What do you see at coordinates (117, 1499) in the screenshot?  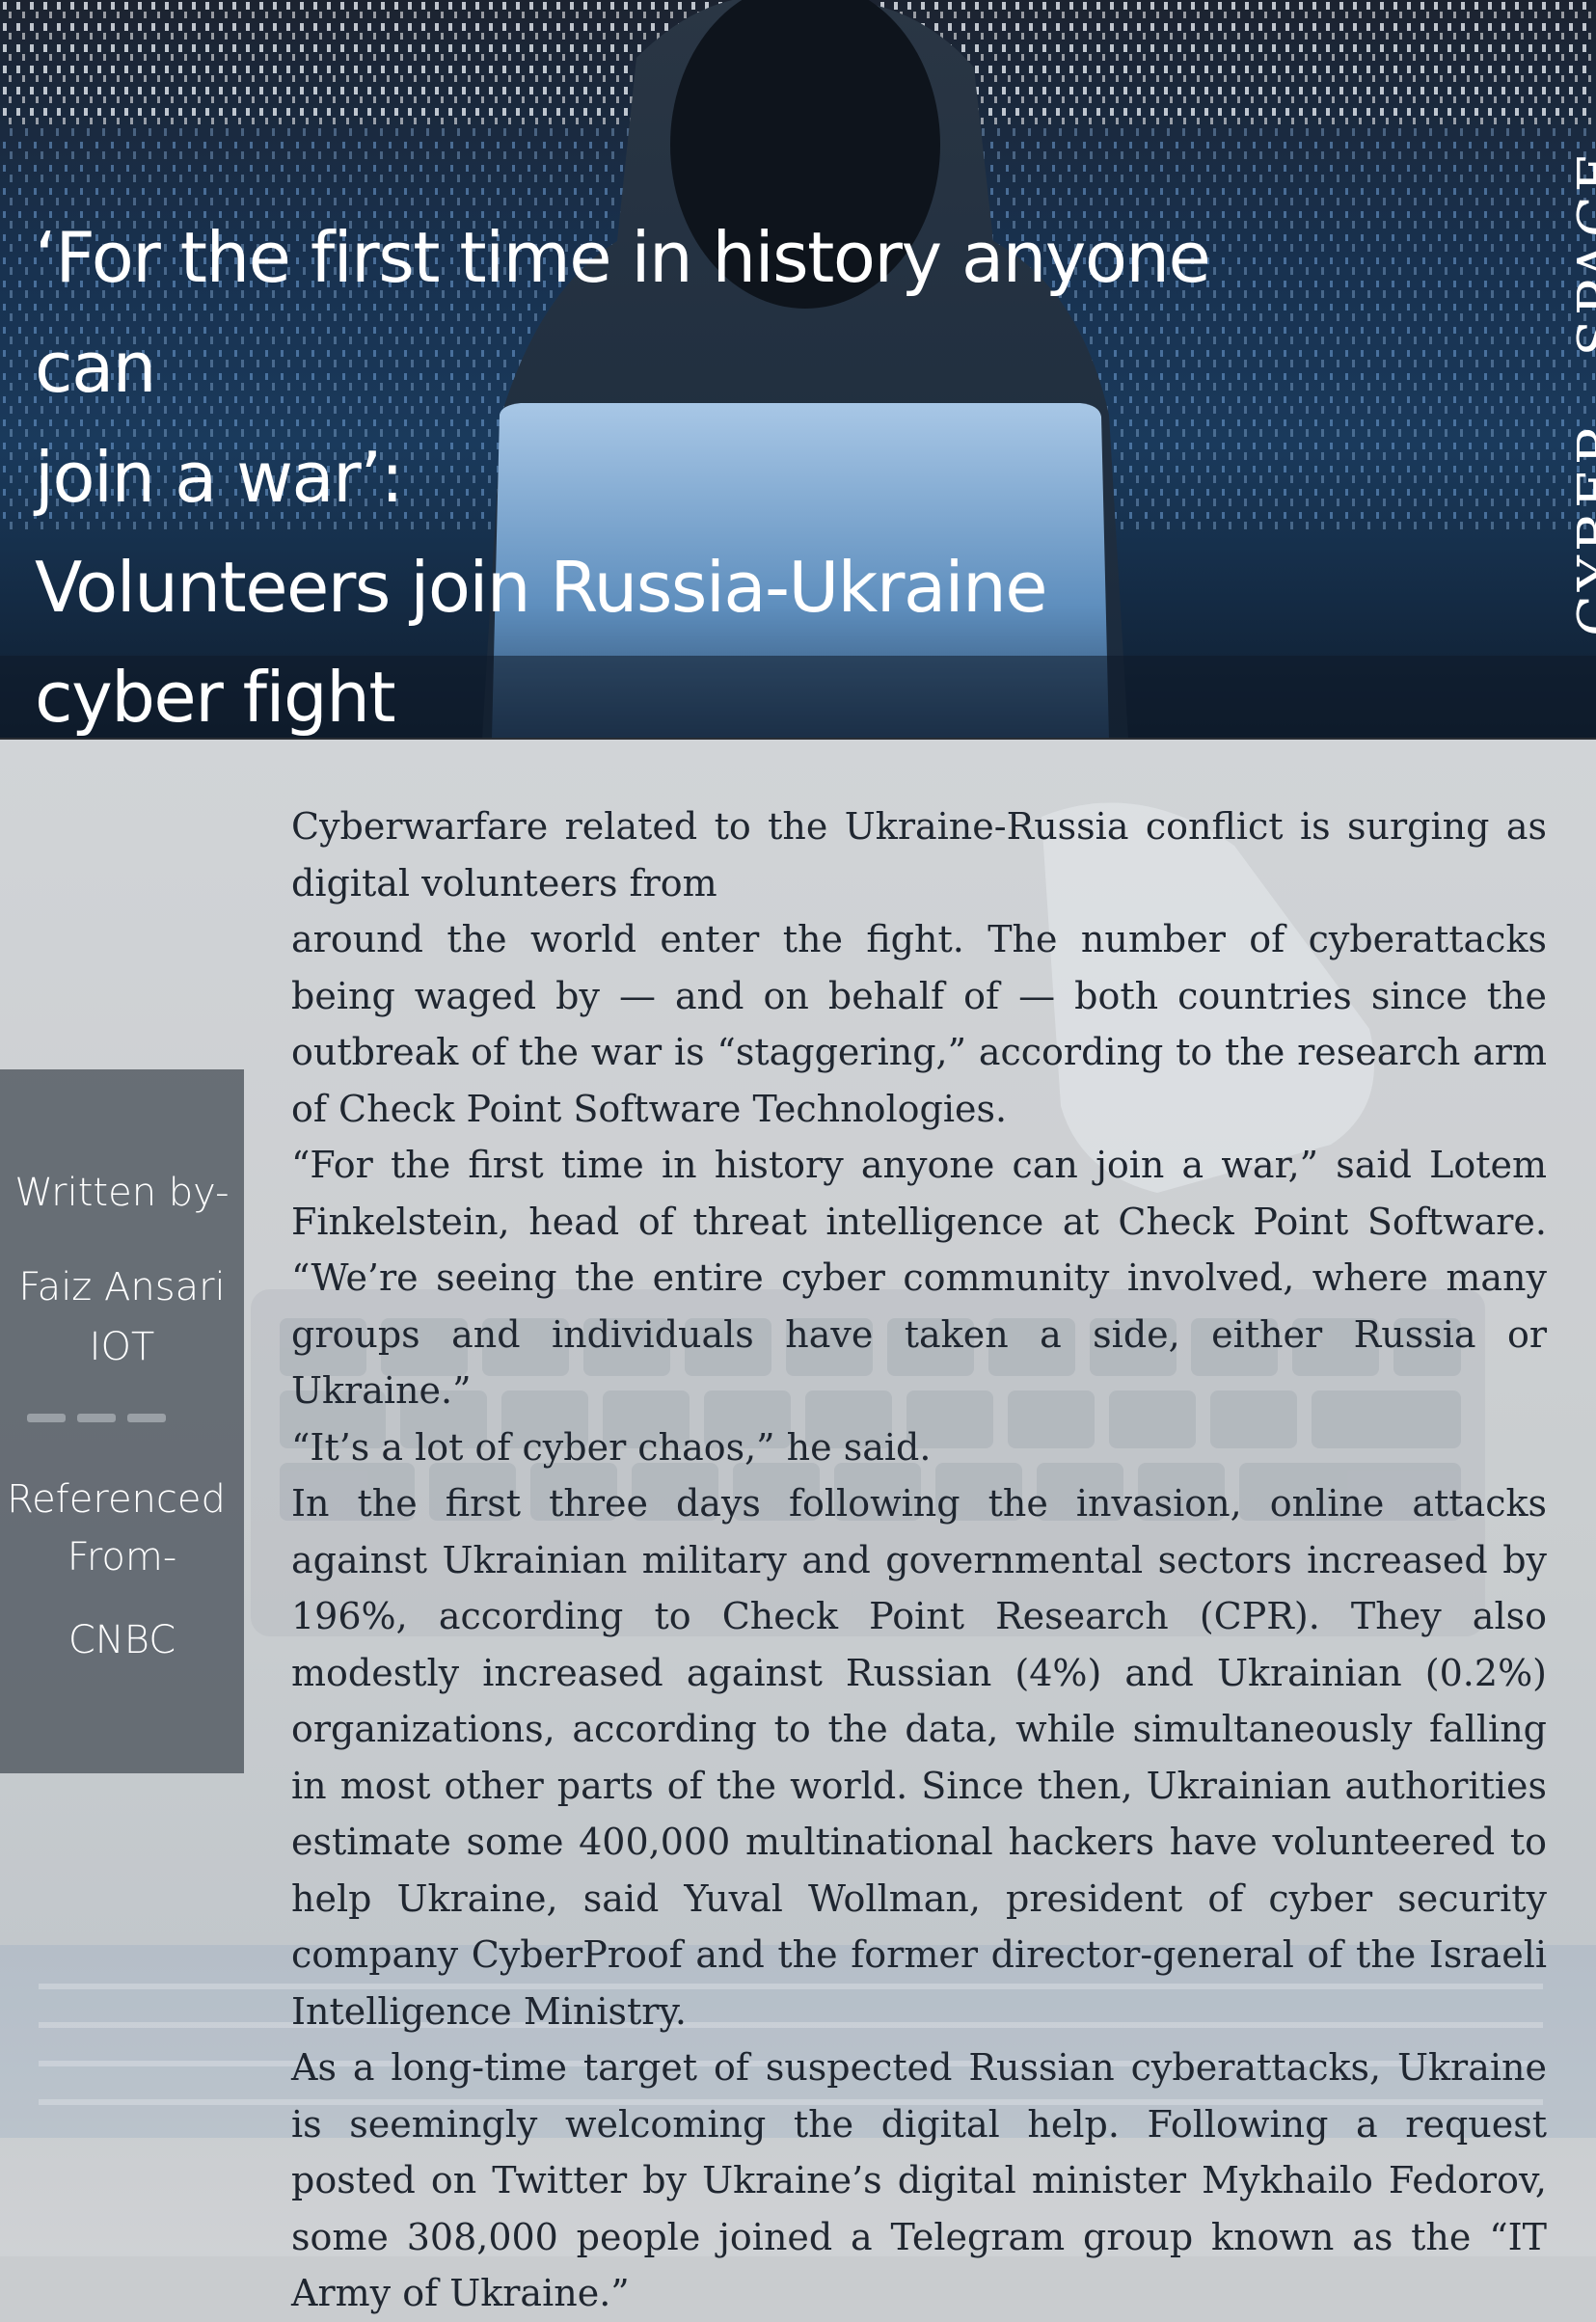 I see `referenced-label: Referenced` at bounding box center [117, 1499].